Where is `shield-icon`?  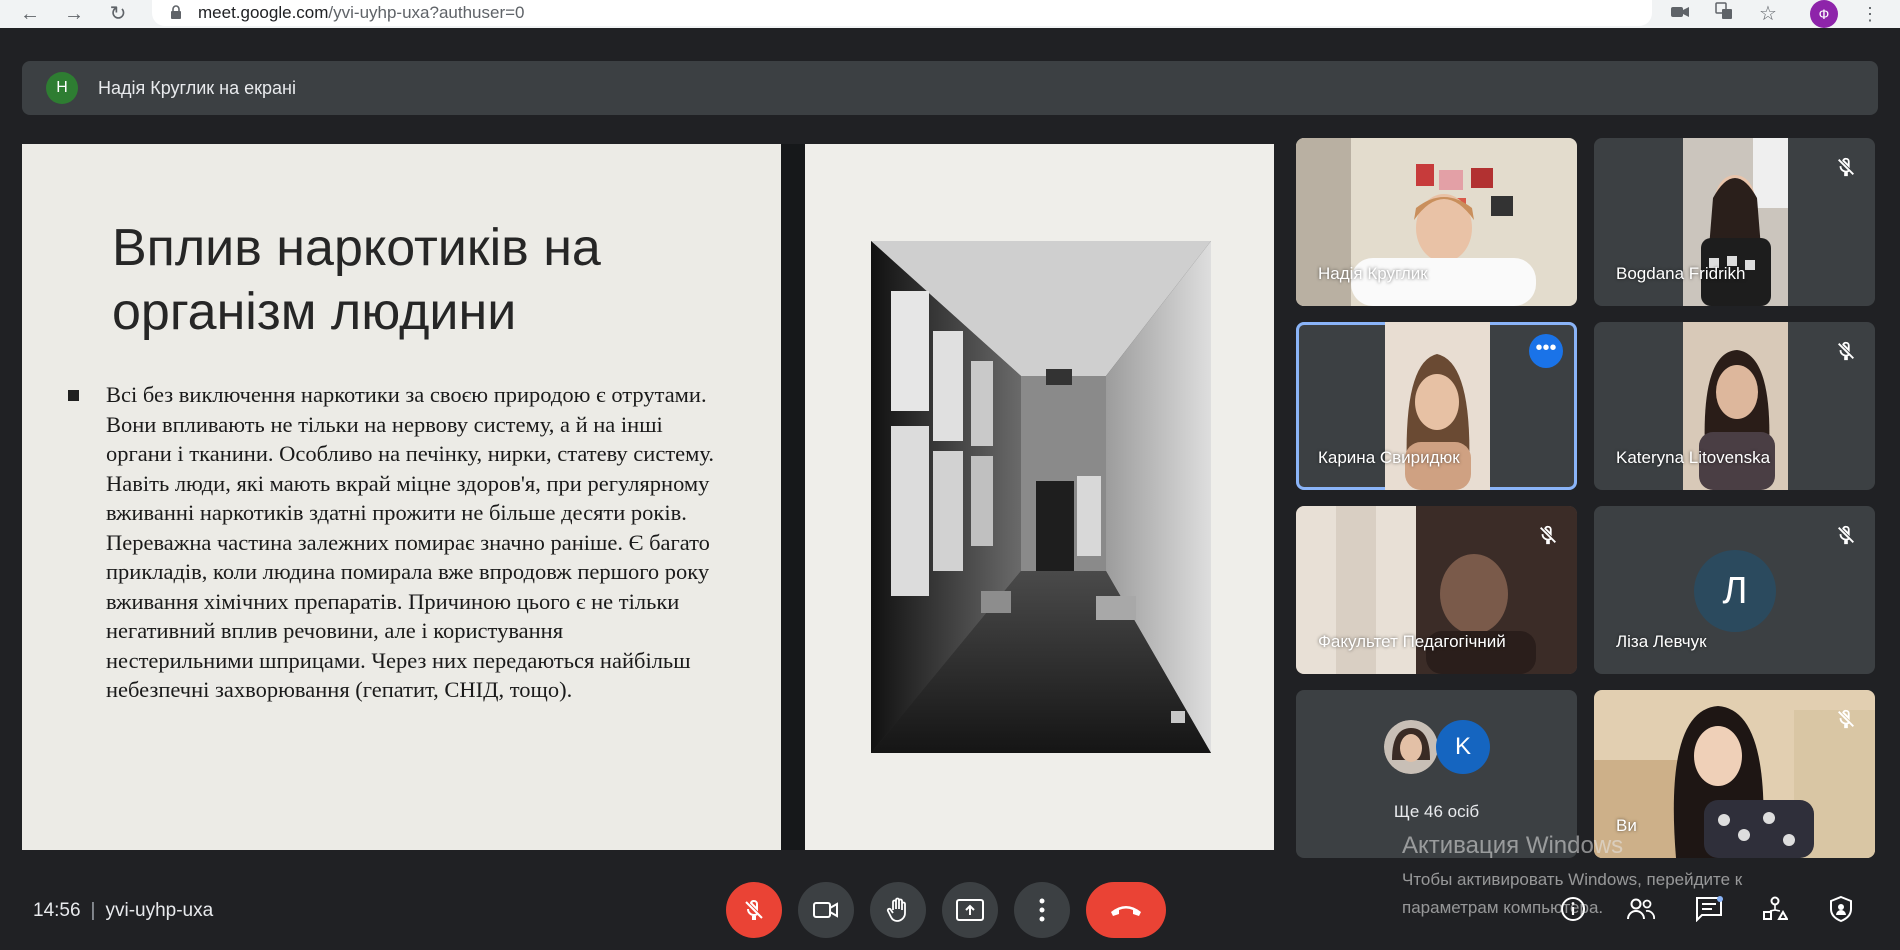
shield-icon is located at coordinates (1841, 909).